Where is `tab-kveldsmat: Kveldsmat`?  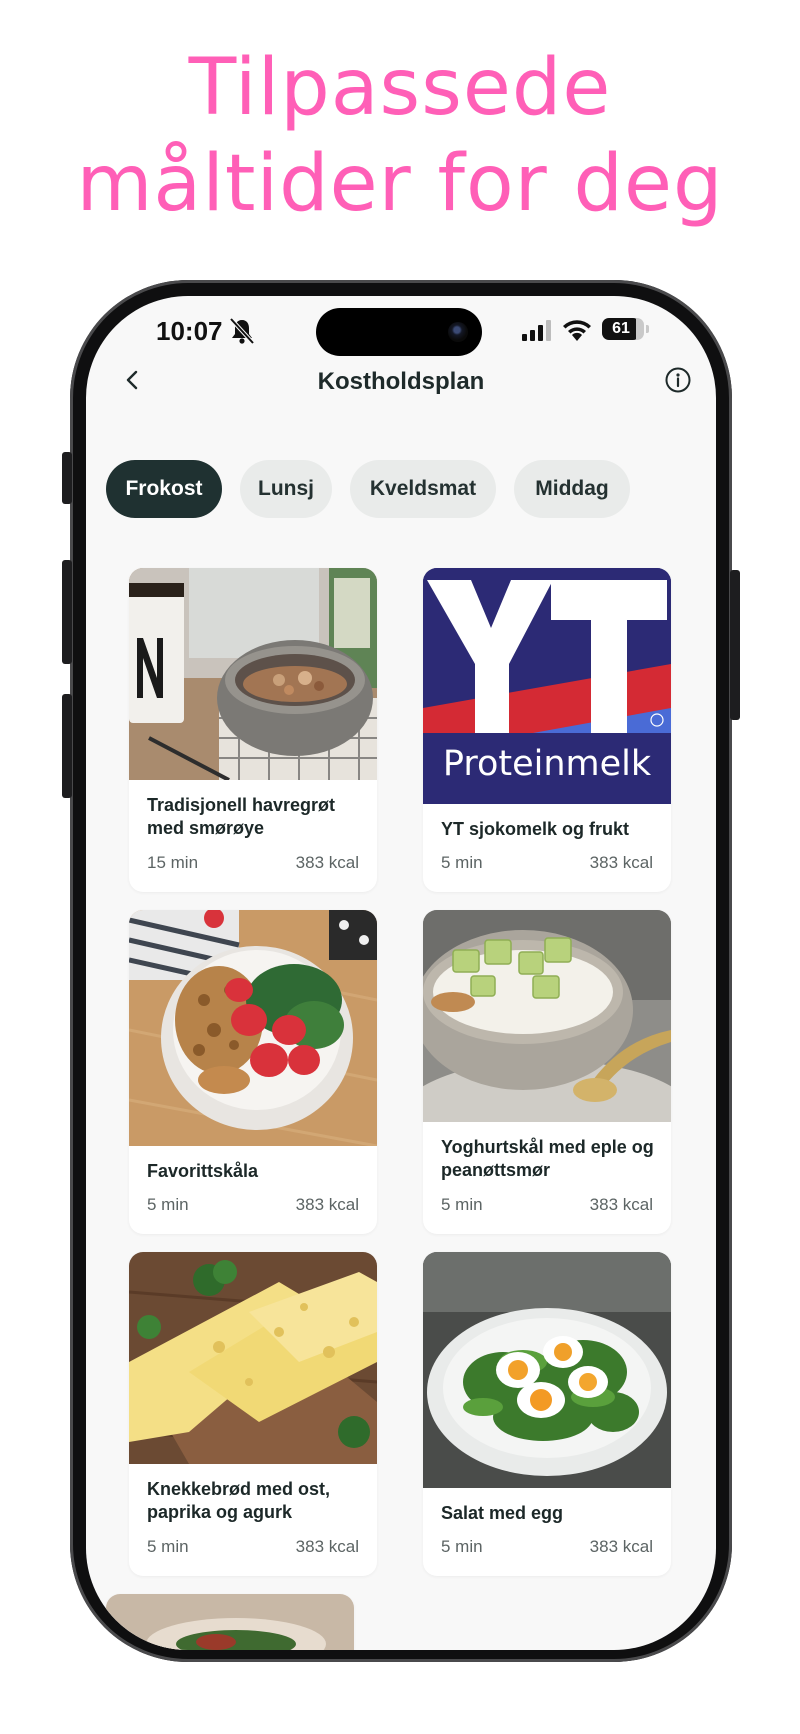 tab-kveldsmat: Kveldsmat is located at coordinates (423, 489).